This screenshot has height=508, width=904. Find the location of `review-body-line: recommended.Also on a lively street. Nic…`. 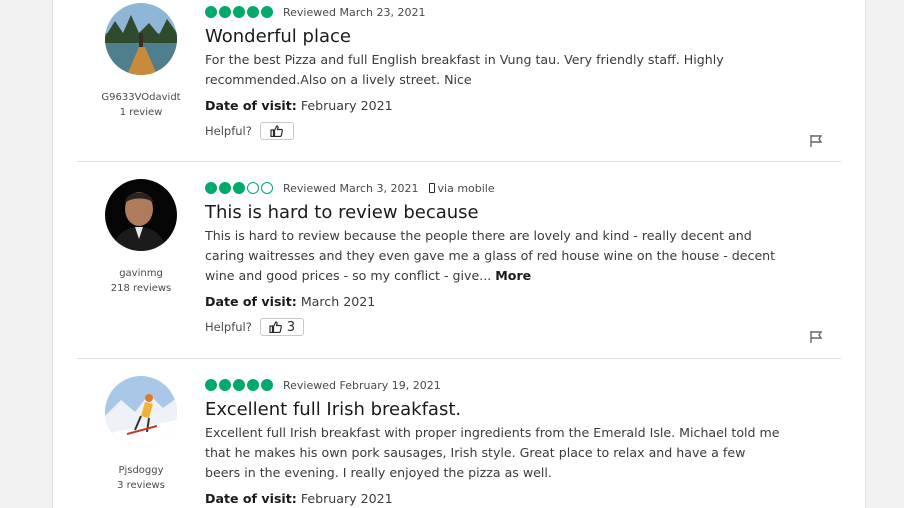

review-body-line: recommended.Also on a lively street. Nic… is located at coordinates (338, 79).